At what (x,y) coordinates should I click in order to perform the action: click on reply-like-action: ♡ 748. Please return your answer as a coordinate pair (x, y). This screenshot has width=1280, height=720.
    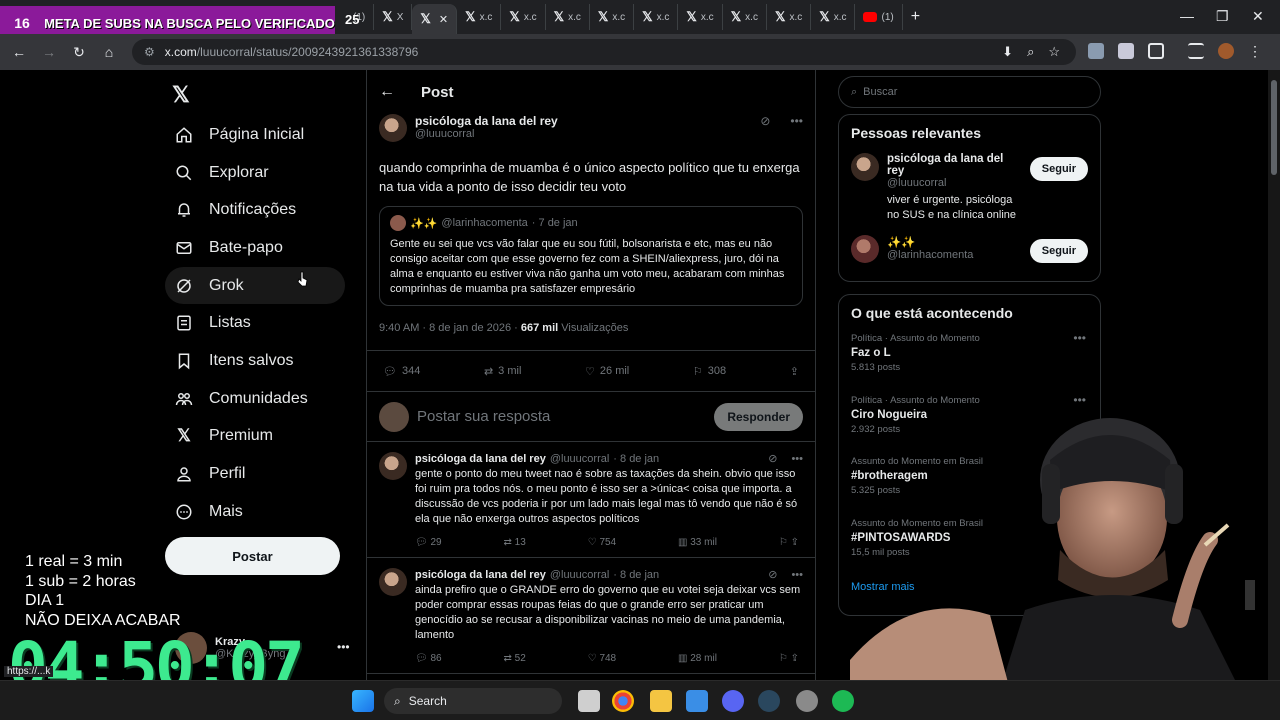
    Looking at the image, I should click on (602, 658).